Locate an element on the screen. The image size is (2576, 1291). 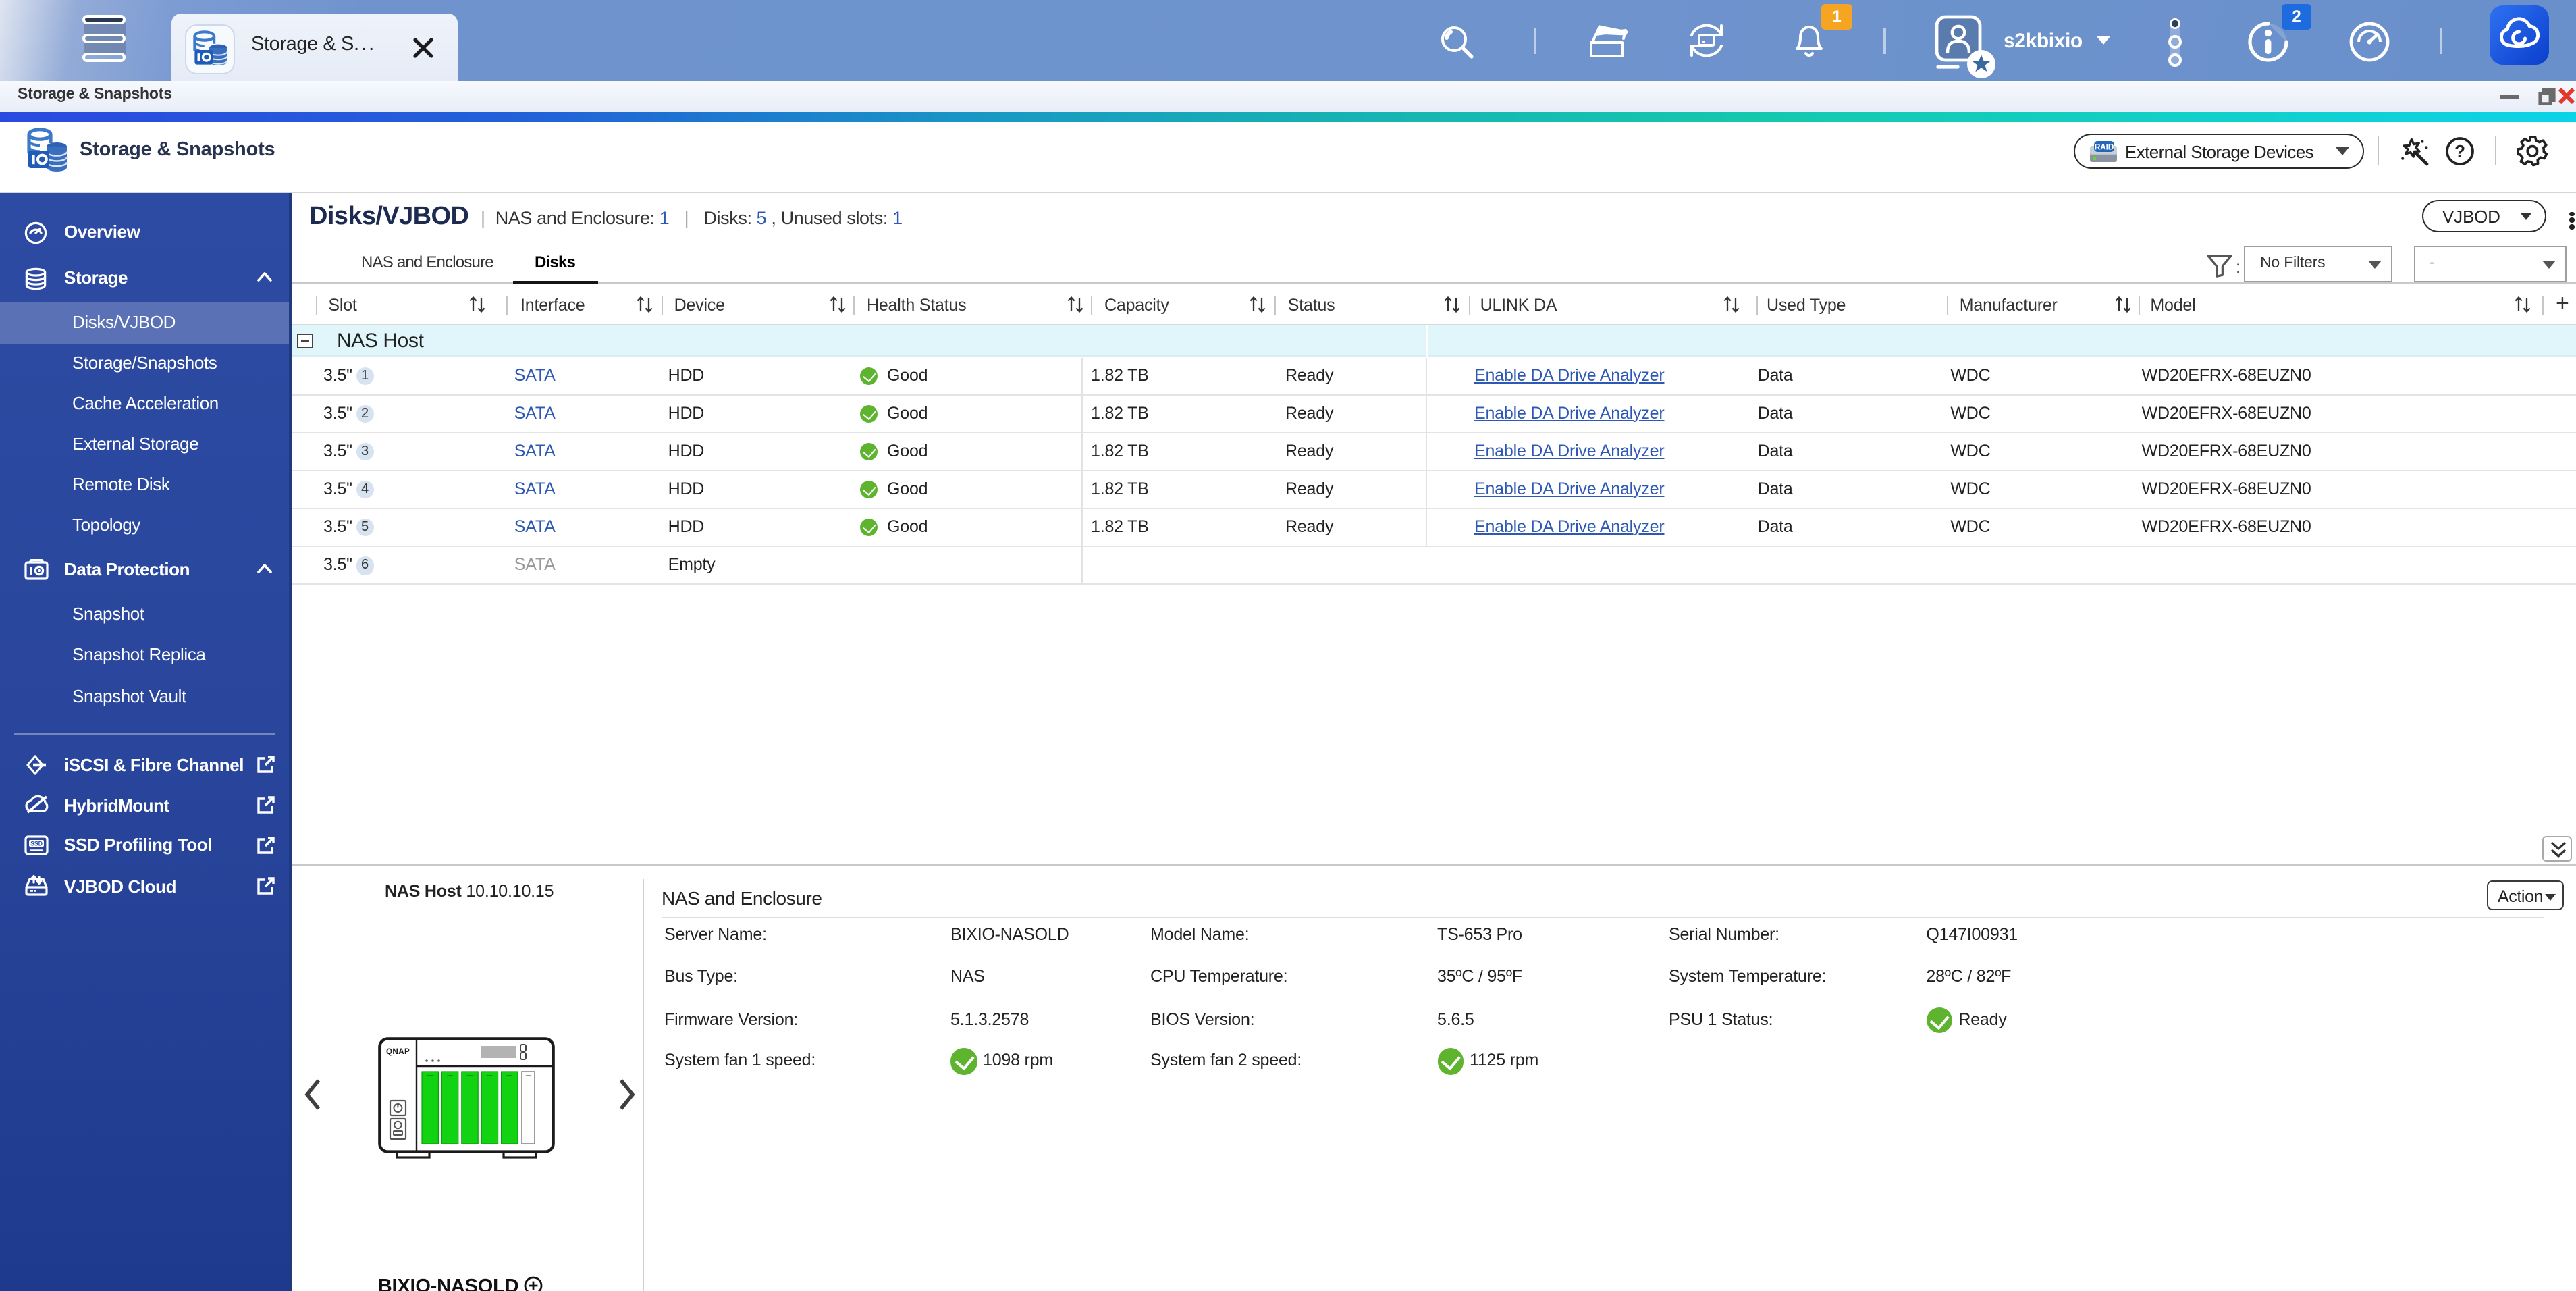
svg-text: SSD is located at coordinates (36, 842).